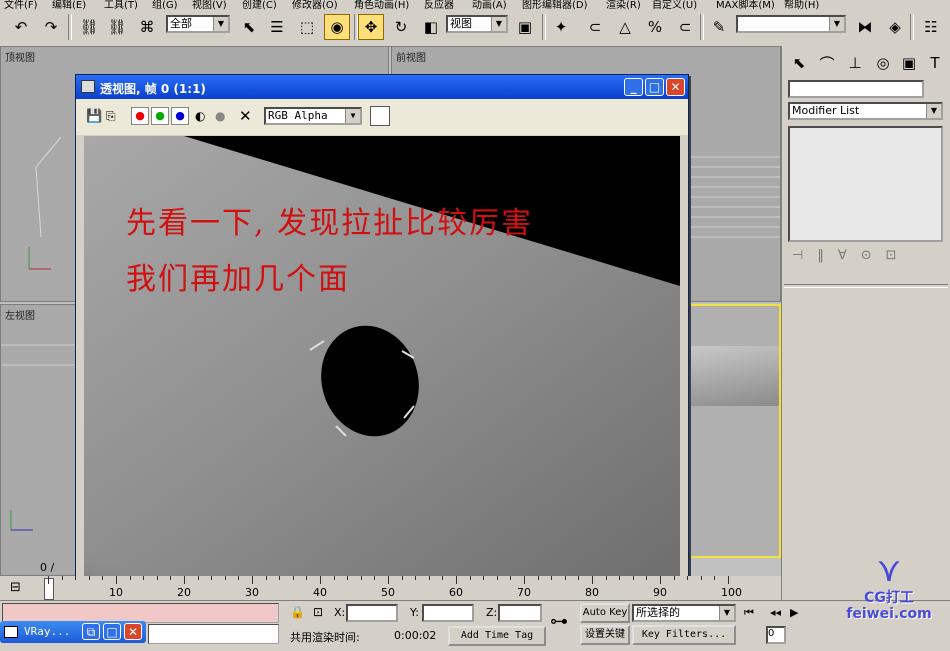  What do you see at coordinates (745, 5) in the screenshot?
I see `menu-item: MAX脚本(M)` at bounding box center [745, 5].